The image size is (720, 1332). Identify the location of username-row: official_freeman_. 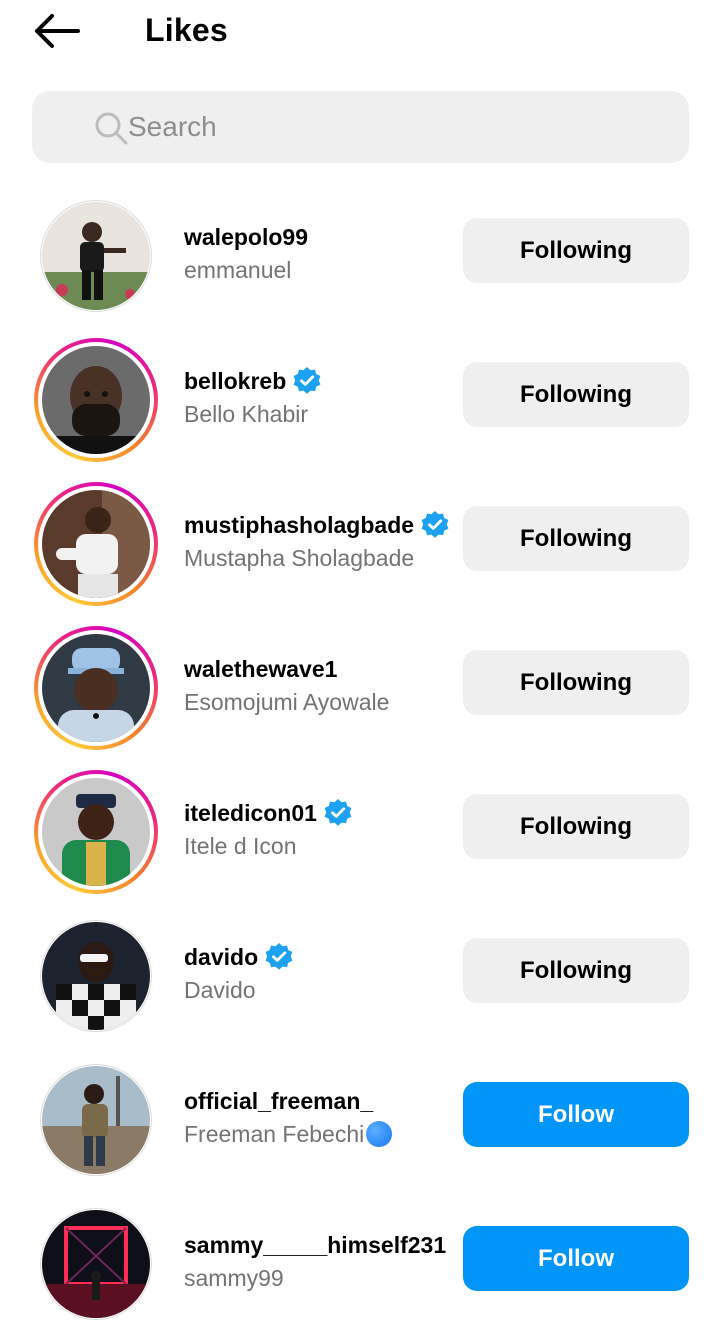
(288, 1101).